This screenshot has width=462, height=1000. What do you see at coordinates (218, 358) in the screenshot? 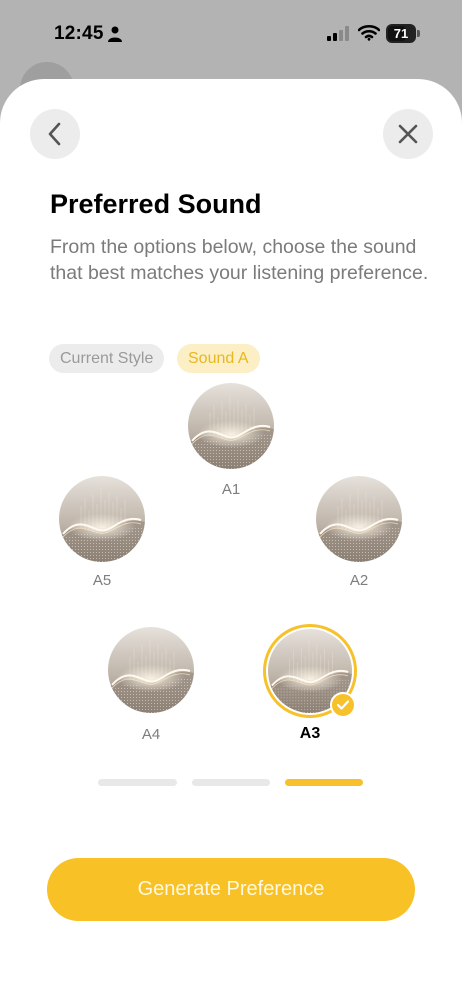
I see `sound-a-chip: Sound A` at bounding box center [218, 358].